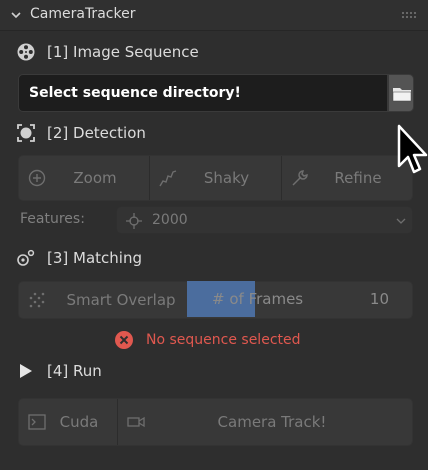 Image resolution: width=428 pixels, height=470 pixels. I want to click on error-message: No sequence selected, so click(207, 340).